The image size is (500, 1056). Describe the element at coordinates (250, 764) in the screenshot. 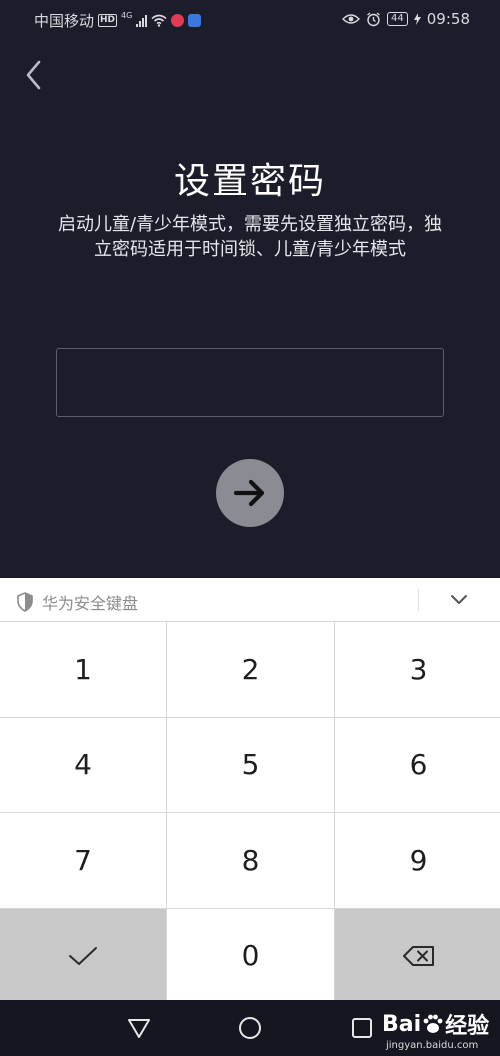

I see `key-5: 5` at that location.